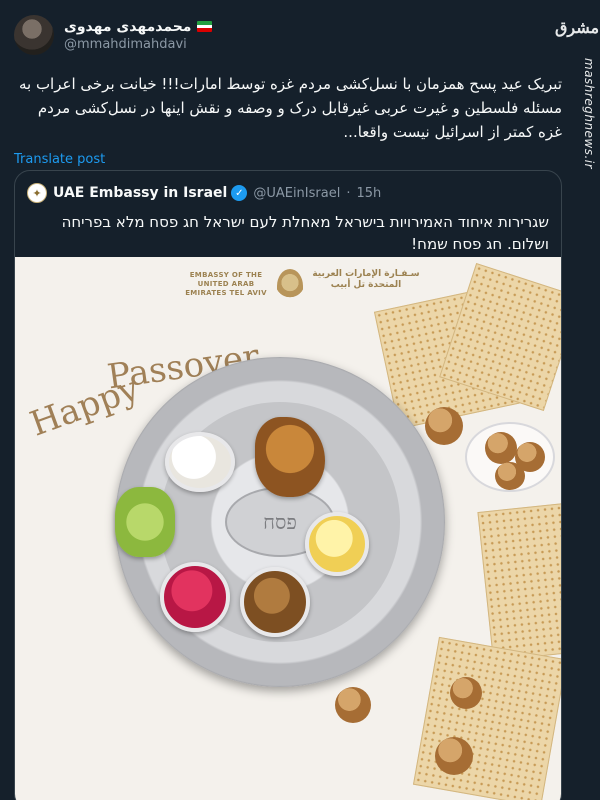 The width and height of the screenshot is (600, 800). Describe the element at coordinates (368, 193) in the screenshot. I see `quoted-timestamp: 15h` at that location.